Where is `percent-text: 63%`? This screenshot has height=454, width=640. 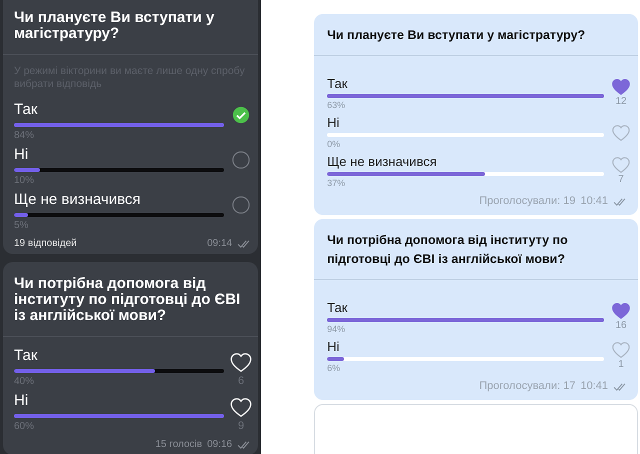
percent-text: 63% is located at coordinates (336, 105).